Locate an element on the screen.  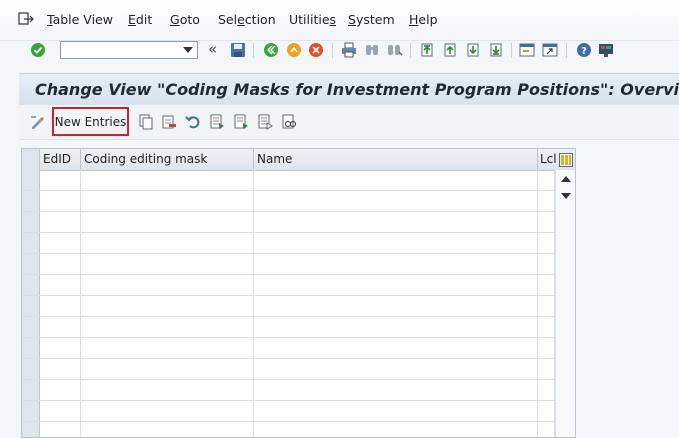
command-field is located at coordinates (129, 50).